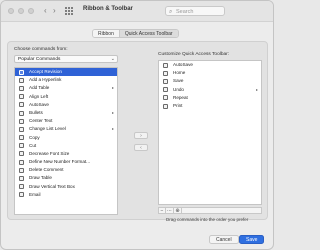 The width and height of the screenshot is (320, 250). I want to click on show-all-grid-icon, so click(69, 11).